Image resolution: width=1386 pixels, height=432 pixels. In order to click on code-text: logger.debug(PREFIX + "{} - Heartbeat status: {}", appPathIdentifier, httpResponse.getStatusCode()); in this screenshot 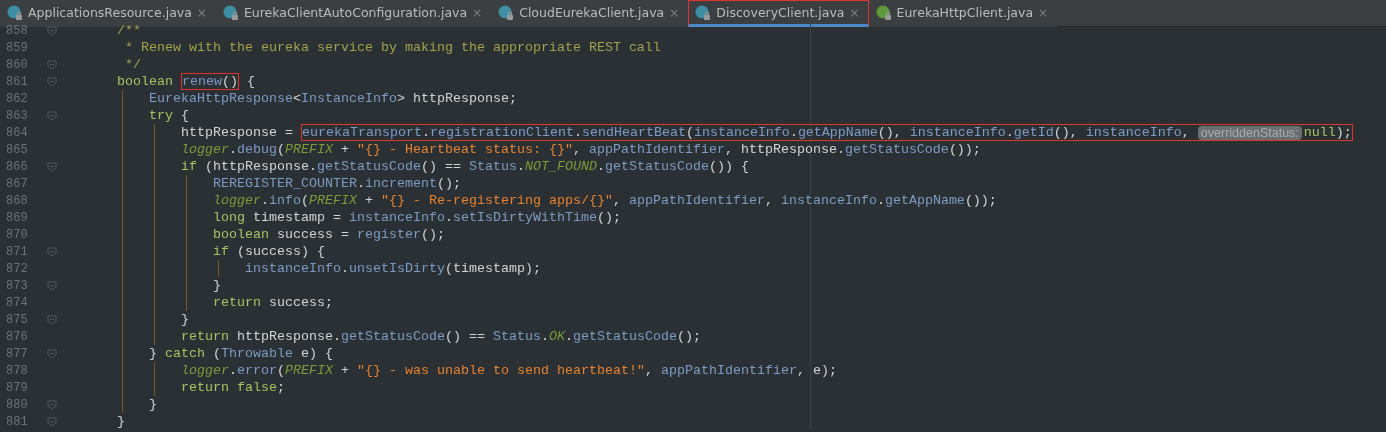, I will do `click(580, 149)`.